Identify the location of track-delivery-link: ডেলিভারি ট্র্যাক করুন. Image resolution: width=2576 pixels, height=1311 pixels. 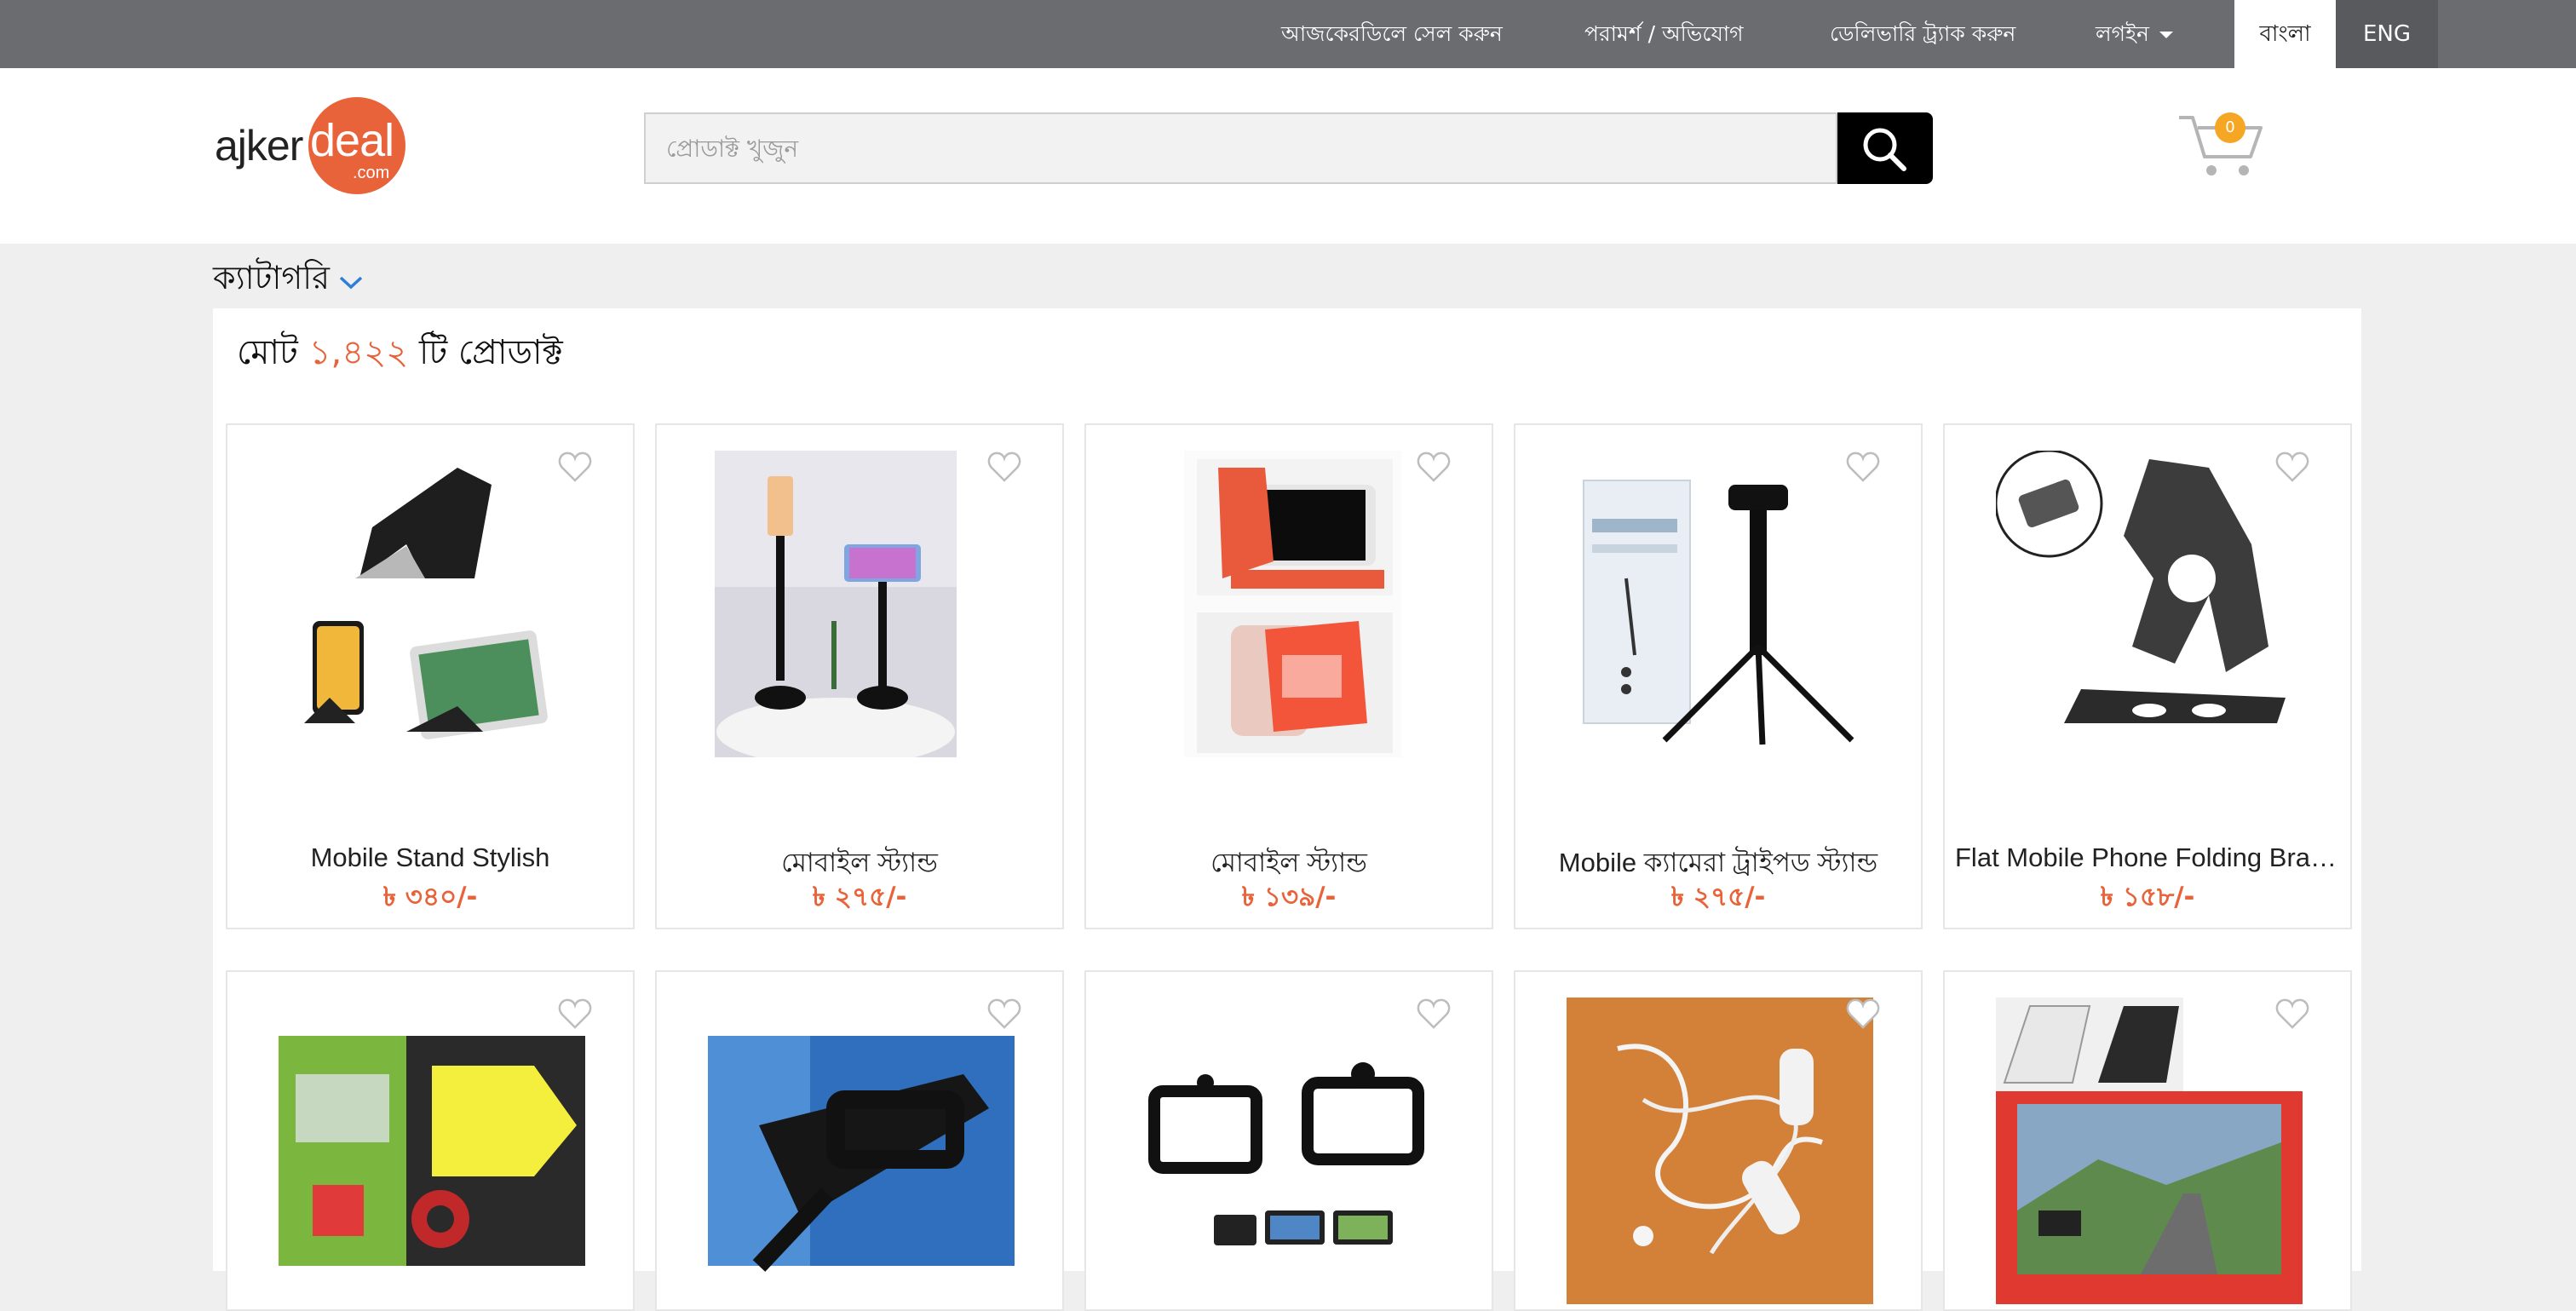
(1922, 34).